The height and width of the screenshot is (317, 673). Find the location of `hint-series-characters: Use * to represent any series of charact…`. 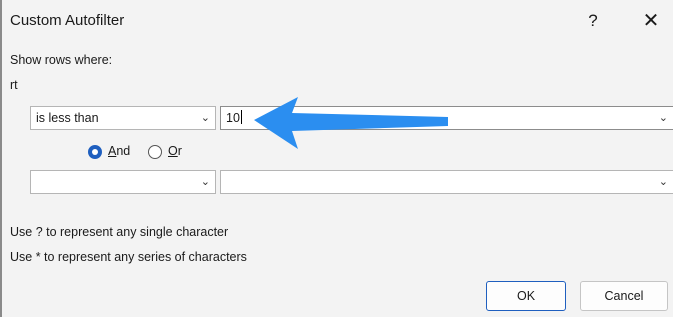

hint-series-characters: Use * to represent any series of charact… is located at coordinates (128, 257).